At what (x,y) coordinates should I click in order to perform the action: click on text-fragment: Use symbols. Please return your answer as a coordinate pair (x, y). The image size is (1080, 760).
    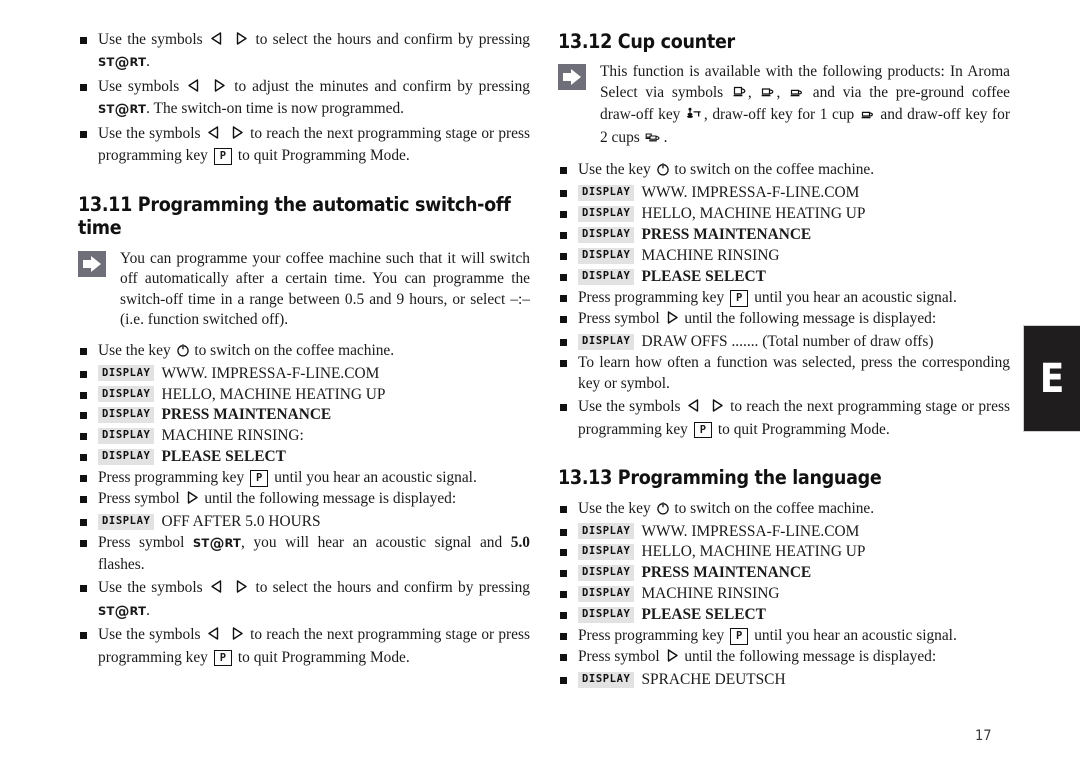
    Looking at the image, I should click on (142, 86).